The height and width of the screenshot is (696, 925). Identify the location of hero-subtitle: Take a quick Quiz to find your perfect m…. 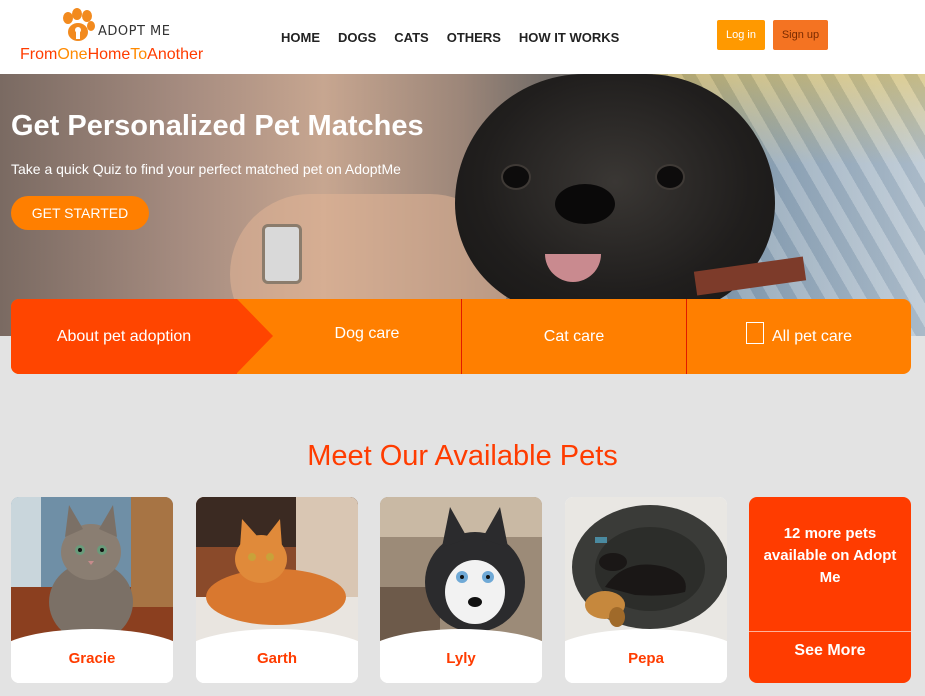
(206, 169).